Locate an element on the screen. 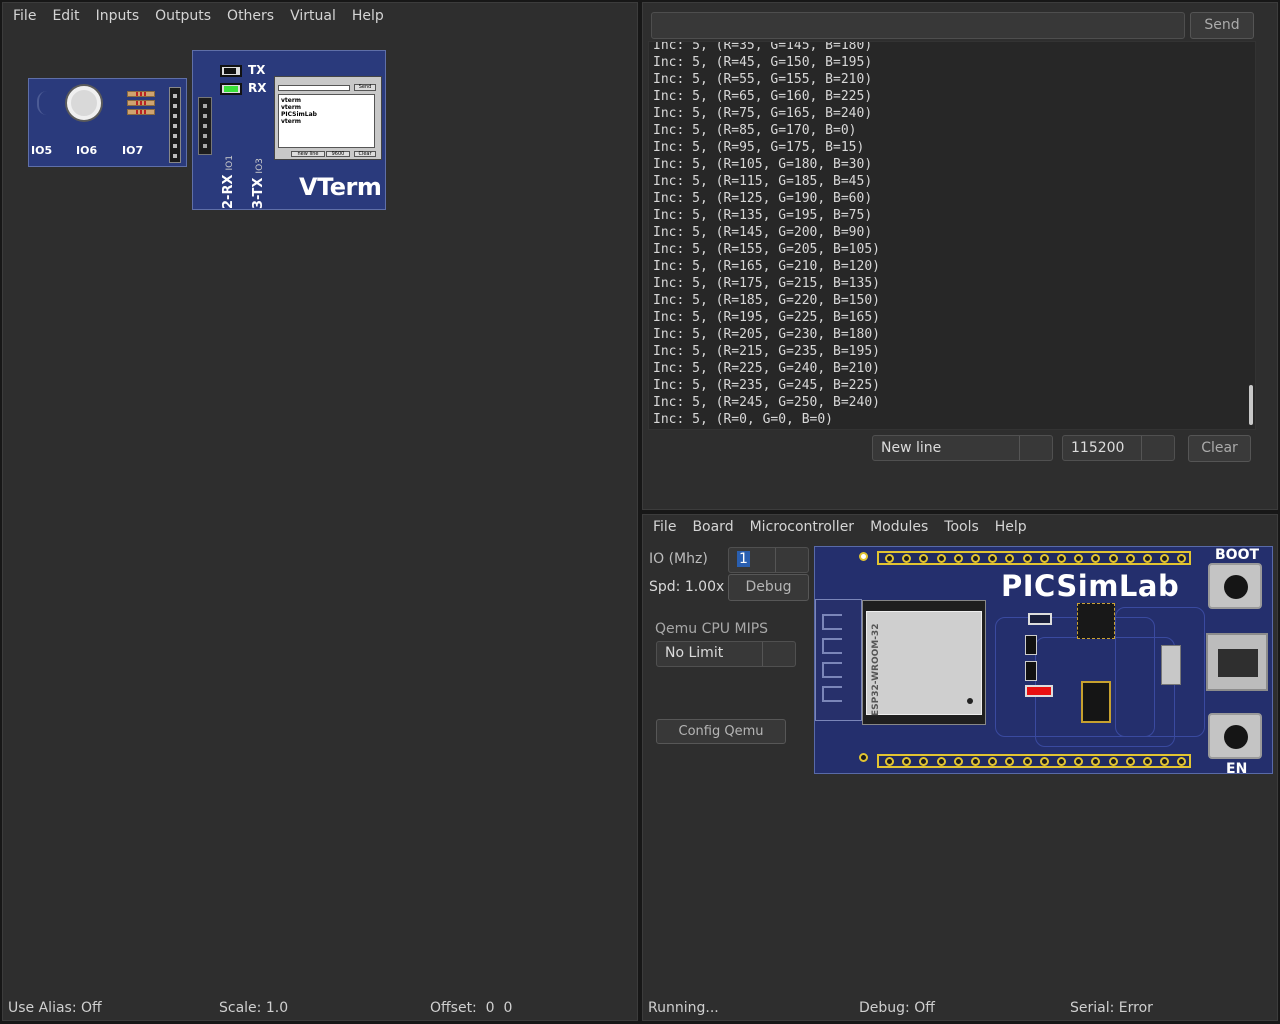 This screenshot has width=1280, height=1024. terminal-line: Inc: 5, (R=225, G=240, B=210) is located at coordinates (766, 368).